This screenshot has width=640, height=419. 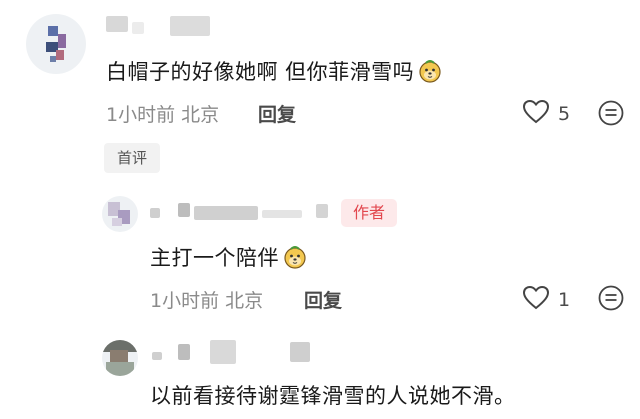 I want to click on like-button: 1, so click(x=546, y=300).